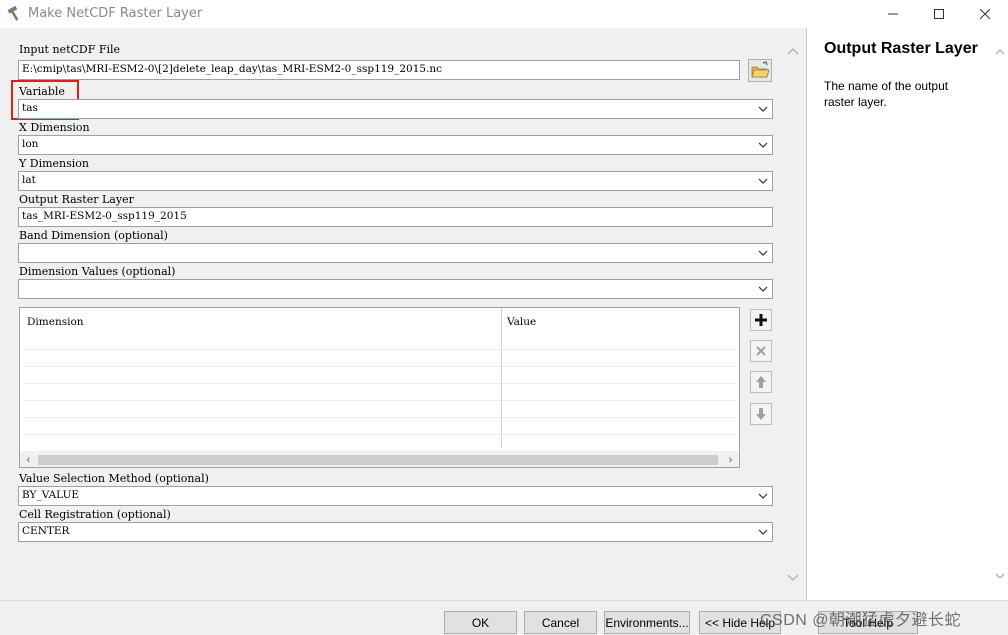 The width and height of the screenshot is (1008, 635). I want to click on output-layer-field: tas_MRI-ESM2-0_ssp119_2015, so click(395, 217).